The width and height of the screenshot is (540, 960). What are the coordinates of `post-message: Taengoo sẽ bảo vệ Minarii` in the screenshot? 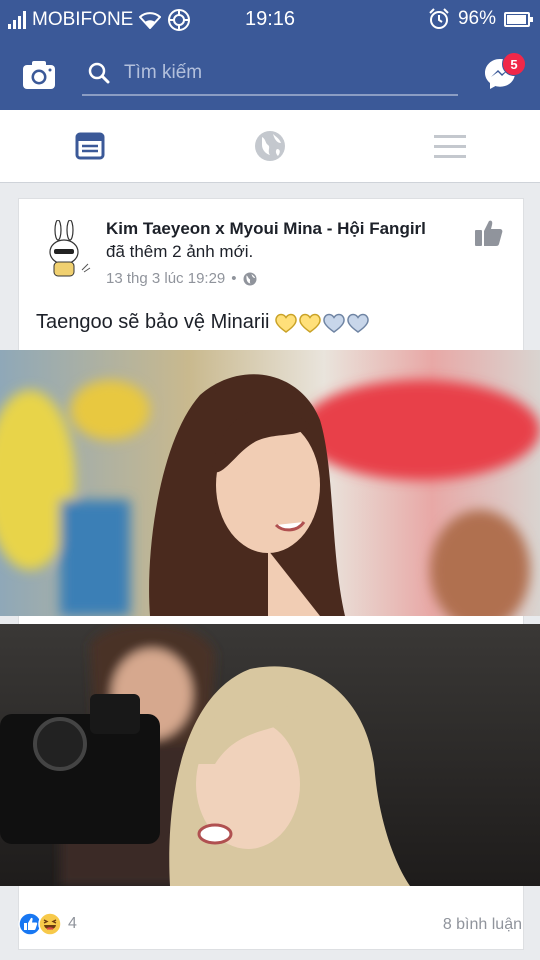 It's located at (153, 322).